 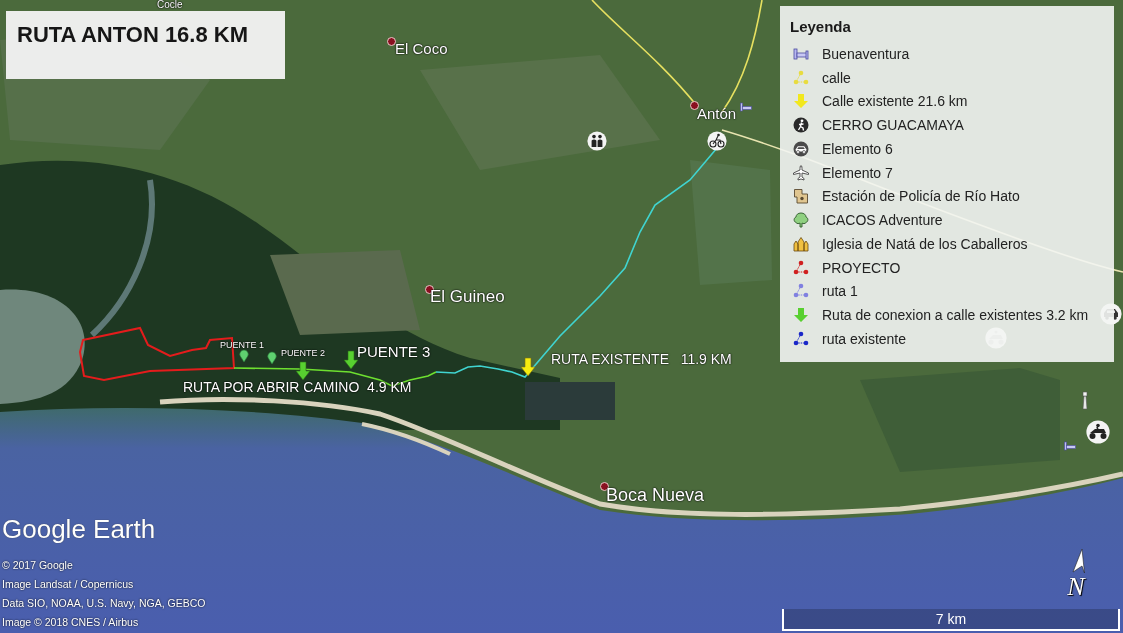 What do you see at coordinates (597, 141) in the screenshot?
I see `people-icon` at bounding box center [597, 141].